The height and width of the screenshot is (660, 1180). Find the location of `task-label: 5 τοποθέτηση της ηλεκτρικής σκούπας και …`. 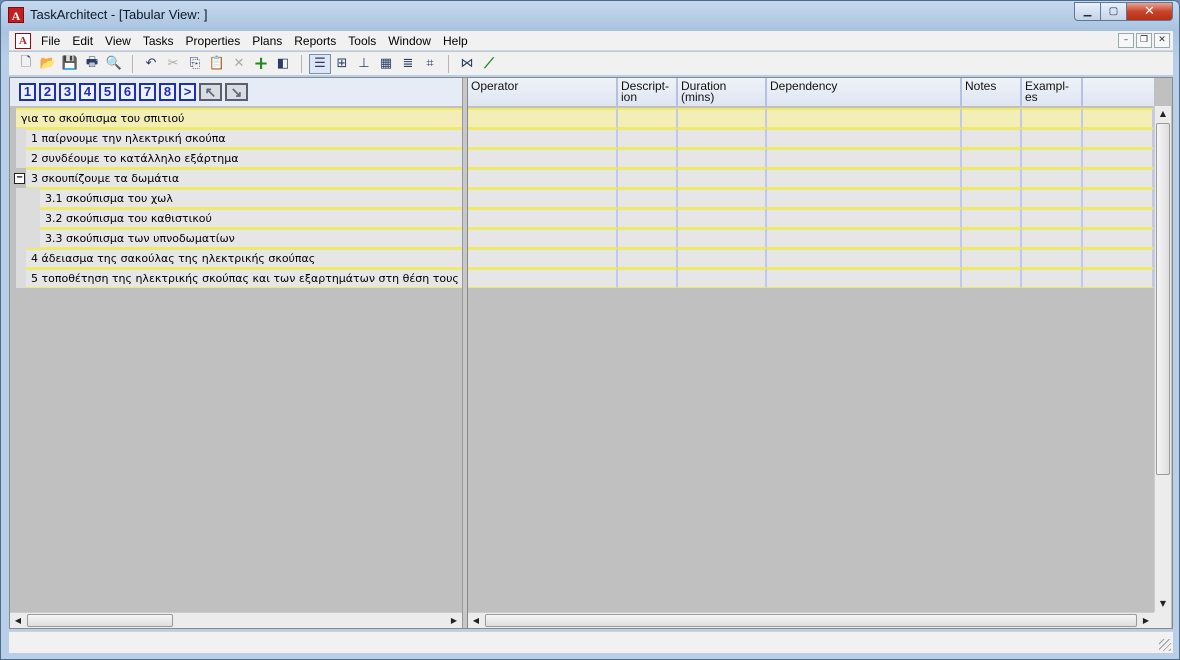

task-label: 5 τοποθέτηση της ηλεκτρικής σκούπας και … is located at coordinates (244, 278).